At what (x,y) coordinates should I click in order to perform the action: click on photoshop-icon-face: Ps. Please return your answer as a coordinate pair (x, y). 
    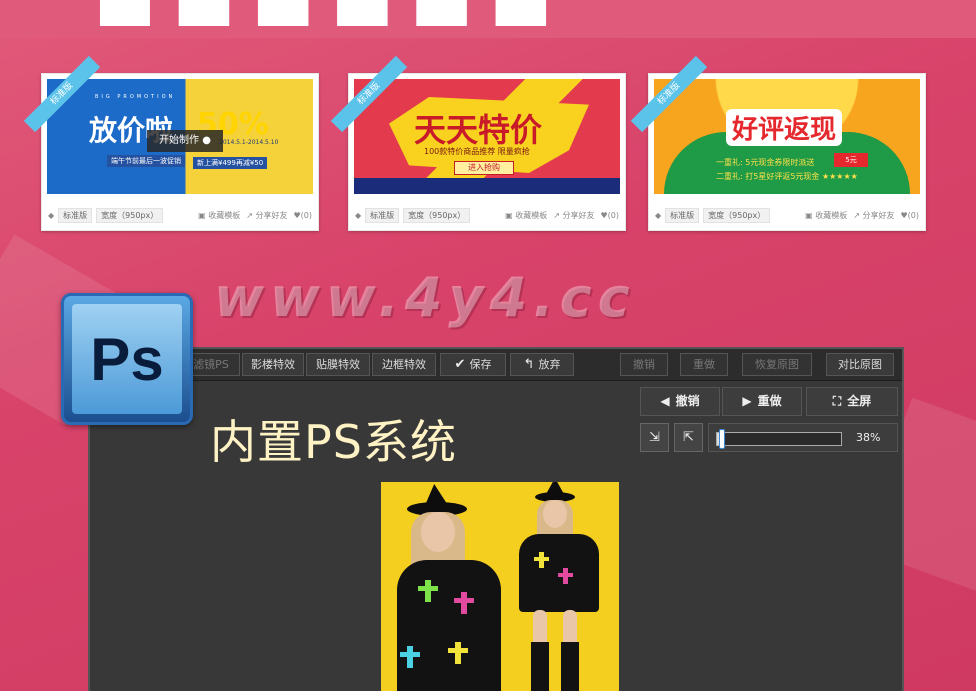
    Looking at the image, I should click on (127, 359).